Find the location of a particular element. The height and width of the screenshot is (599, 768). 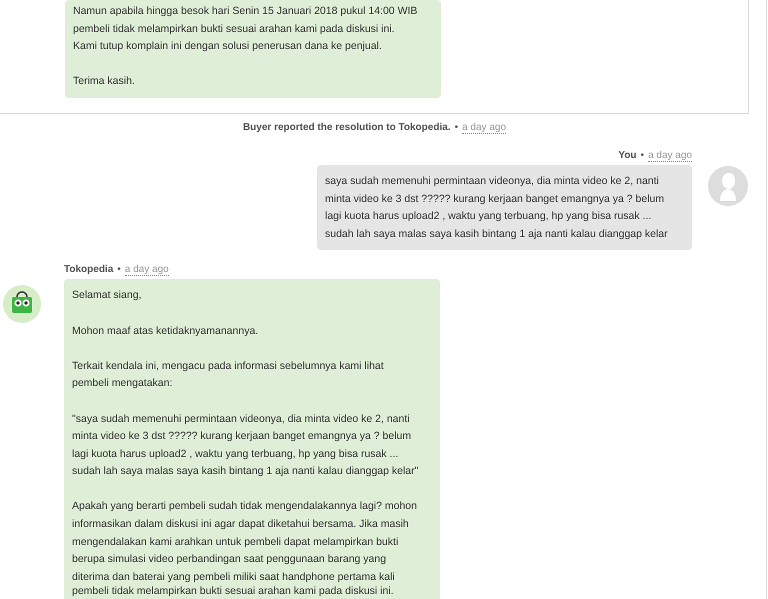

event-text: Buyer reported the resolution to Tokopedia. is located at coordinates (346, 127).